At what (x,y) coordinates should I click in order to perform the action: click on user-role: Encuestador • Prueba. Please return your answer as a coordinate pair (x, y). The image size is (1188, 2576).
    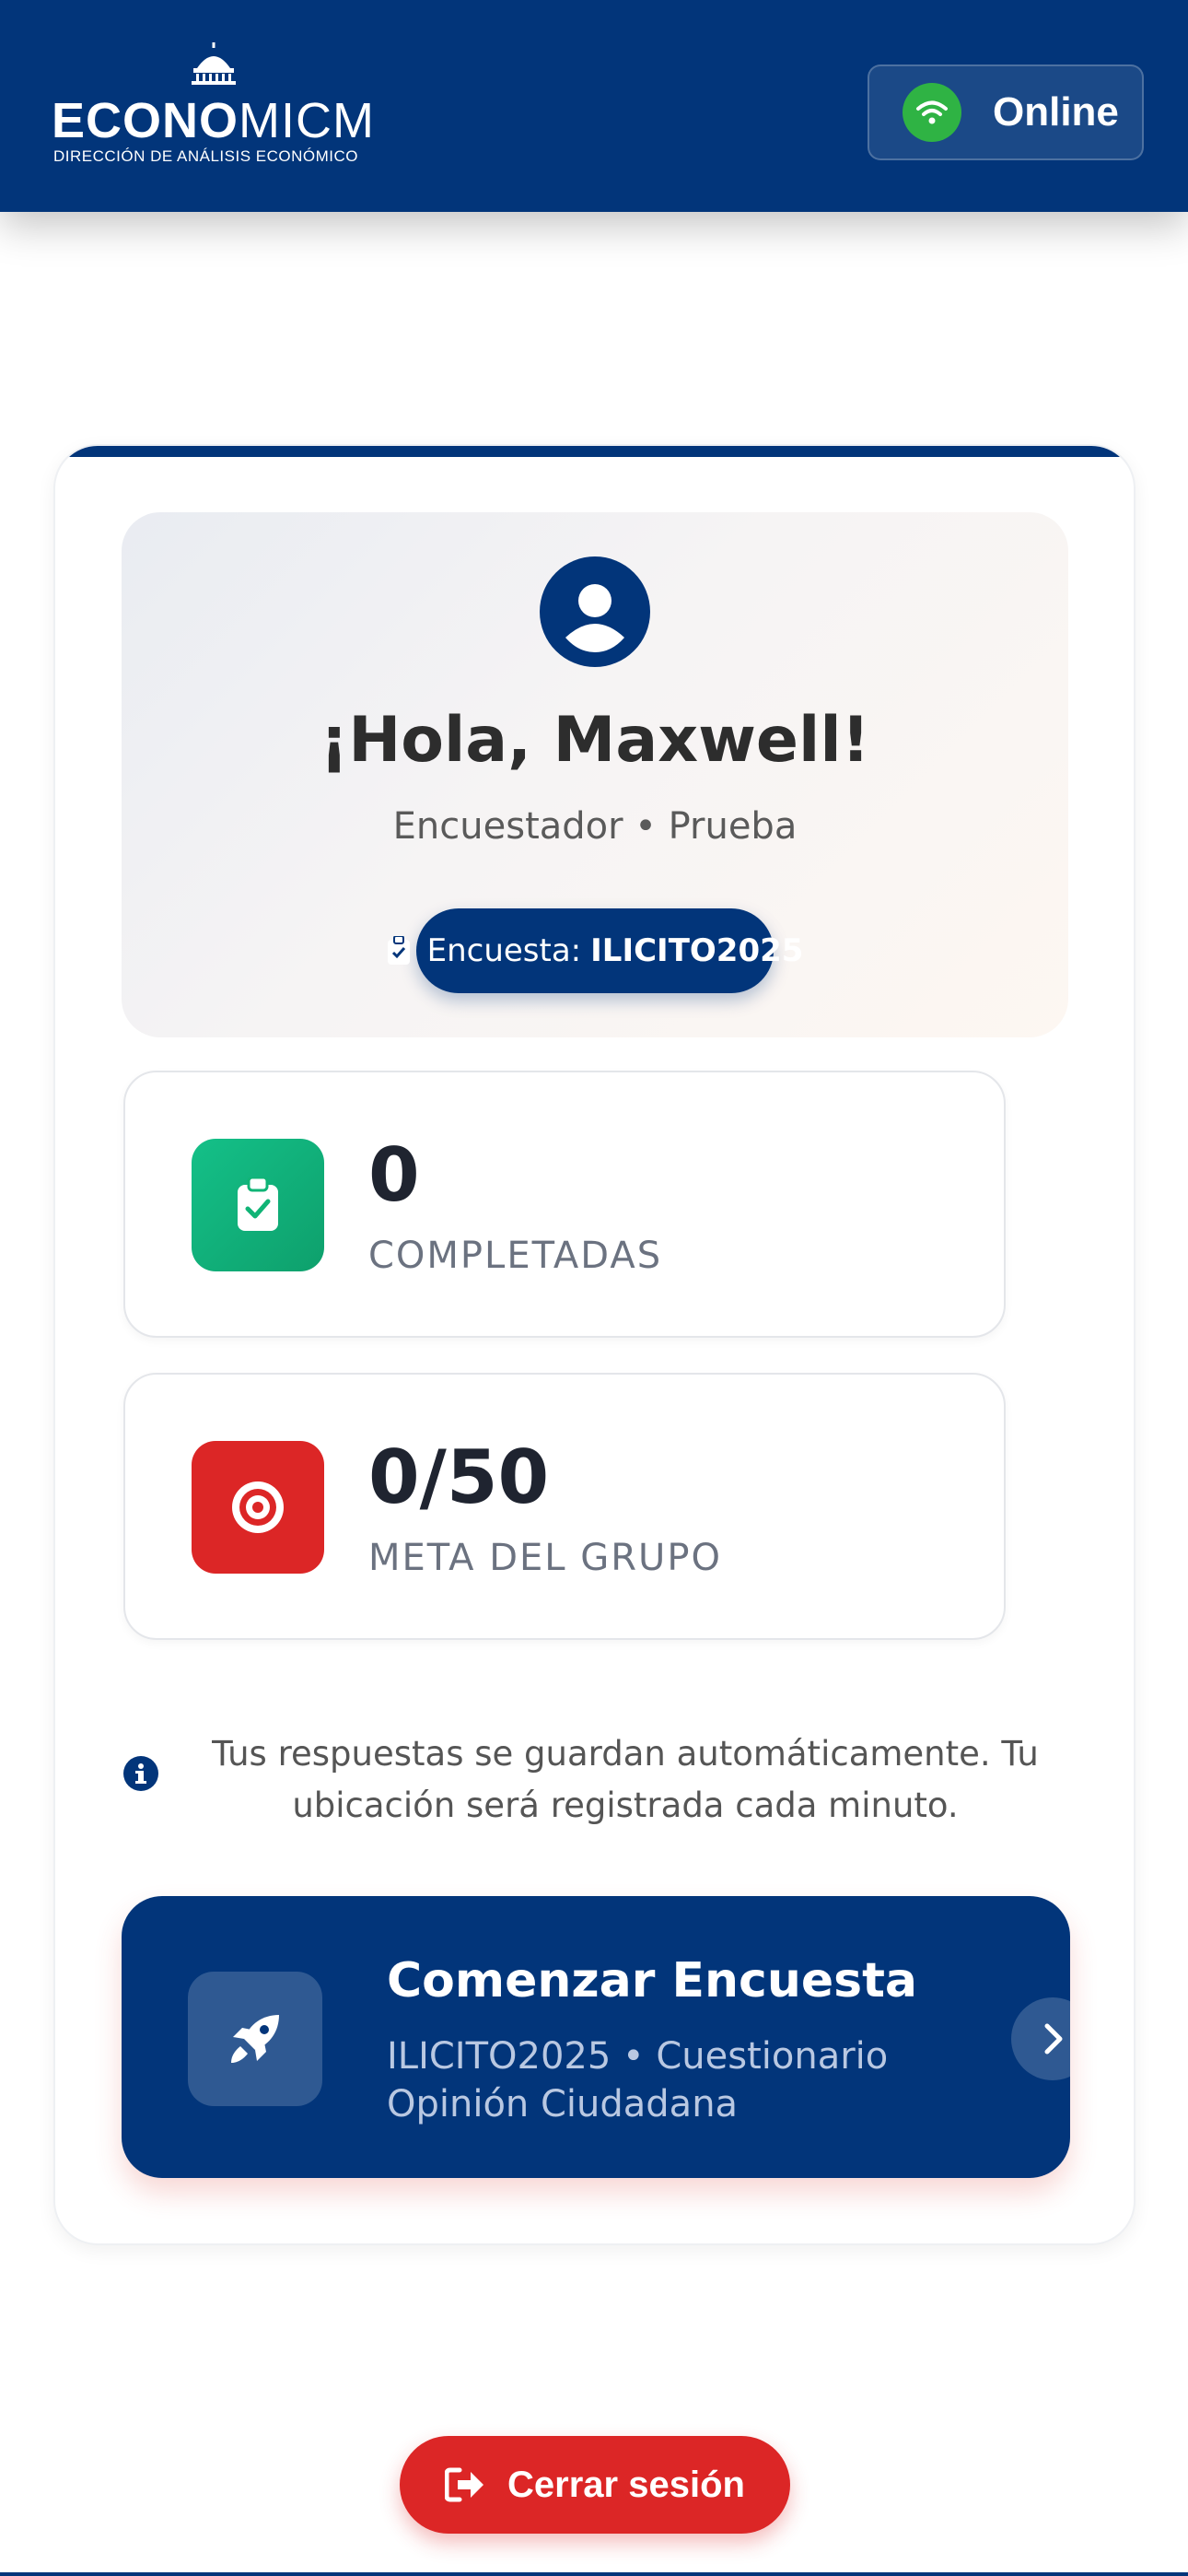
    Looking at the image, I should click on (595, 826).